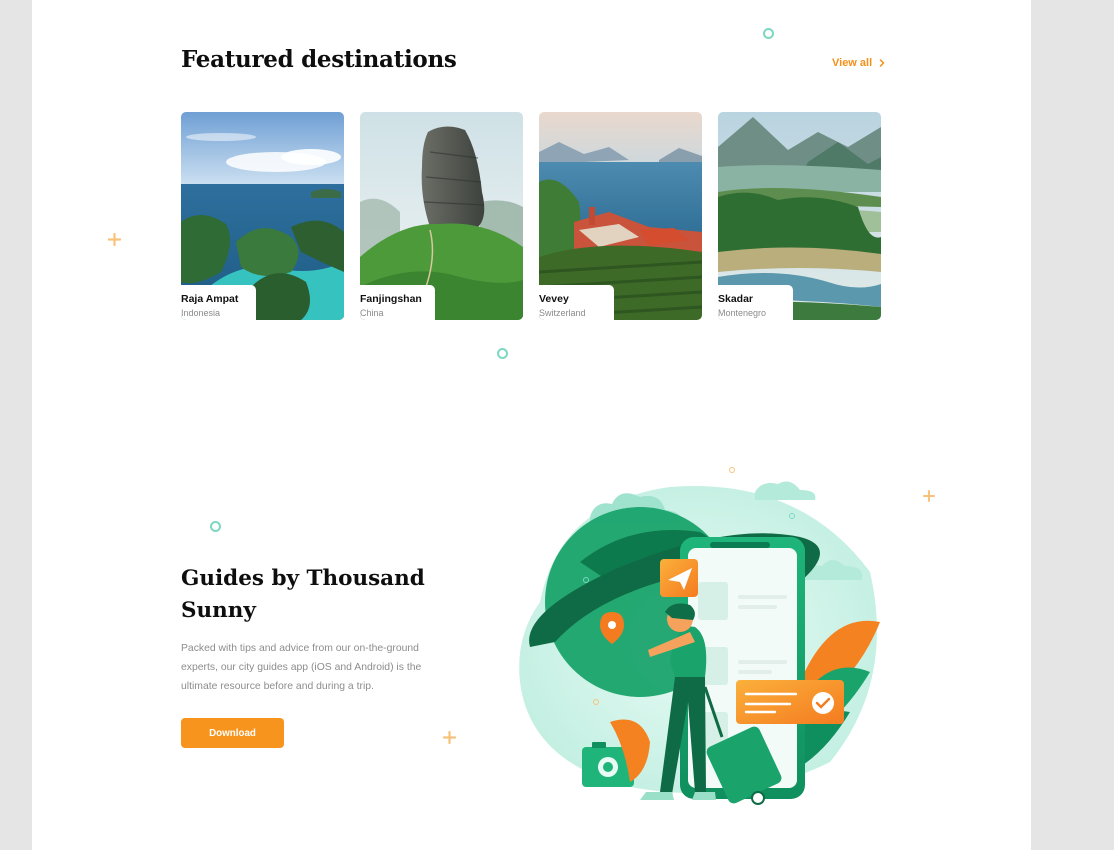 Image resolution: width=1114 pixels, height=850 pixels. I want to click on destination-country: Montenegro, so click(742, 313).